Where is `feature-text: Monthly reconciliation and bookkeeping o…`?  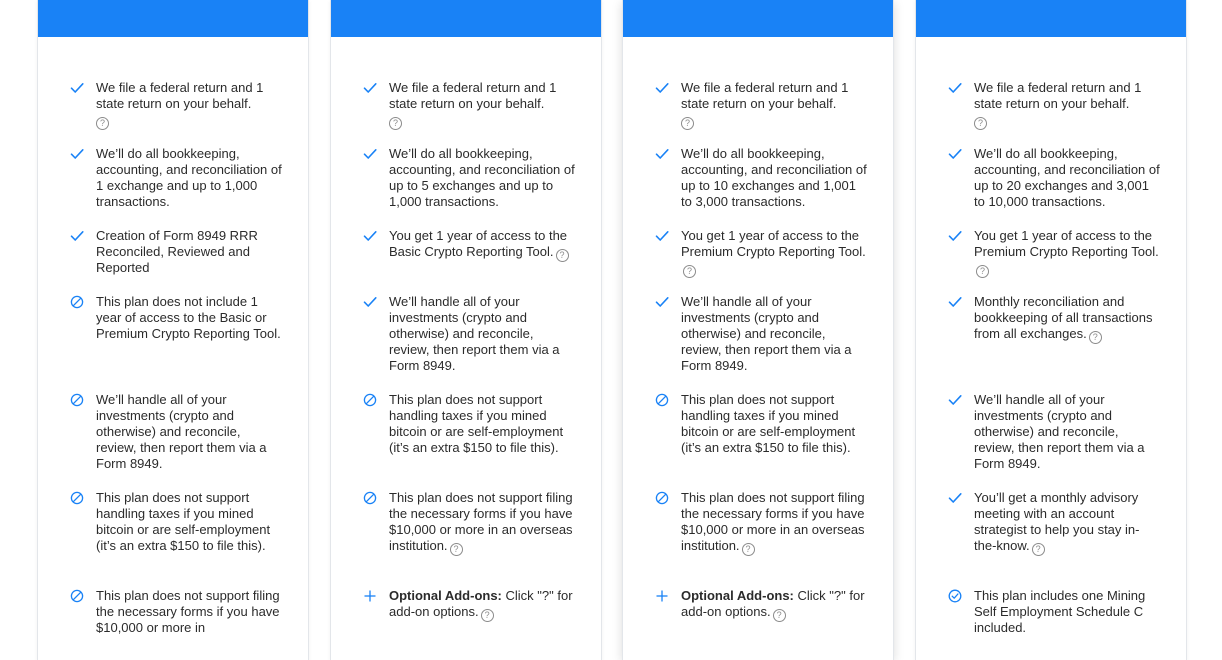 feature-text: Monthly reconciliation and bookkeeping o… is located at coordinates (1063, 317).